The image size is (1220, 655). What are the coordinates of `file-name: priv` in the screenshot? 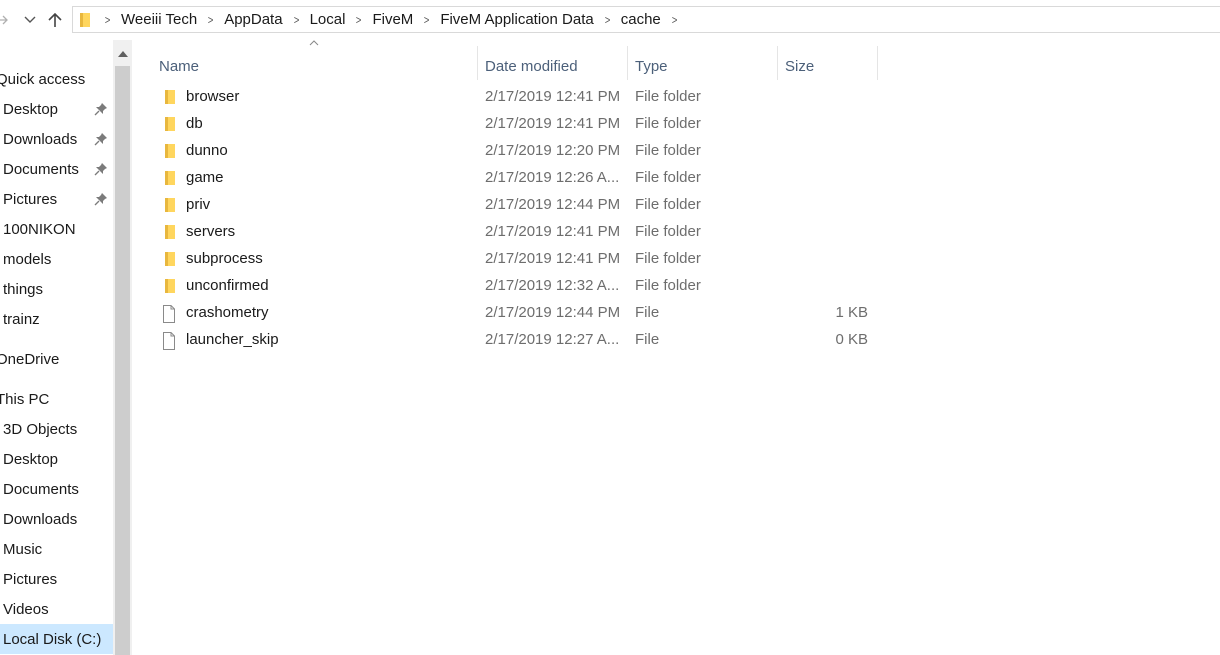 It's located at (198, 204).